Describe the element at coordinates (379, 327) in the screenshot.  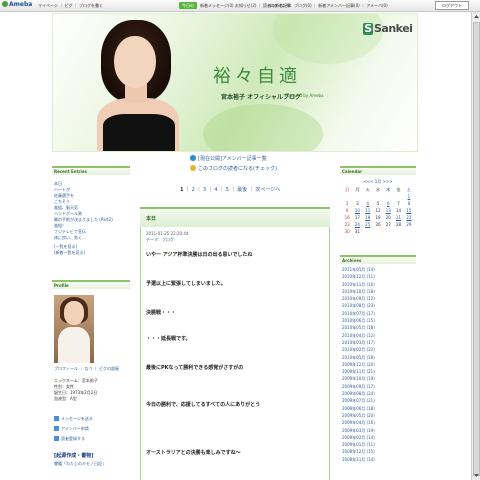
I see `archive-item: 2010年05月 (18)` at that location.